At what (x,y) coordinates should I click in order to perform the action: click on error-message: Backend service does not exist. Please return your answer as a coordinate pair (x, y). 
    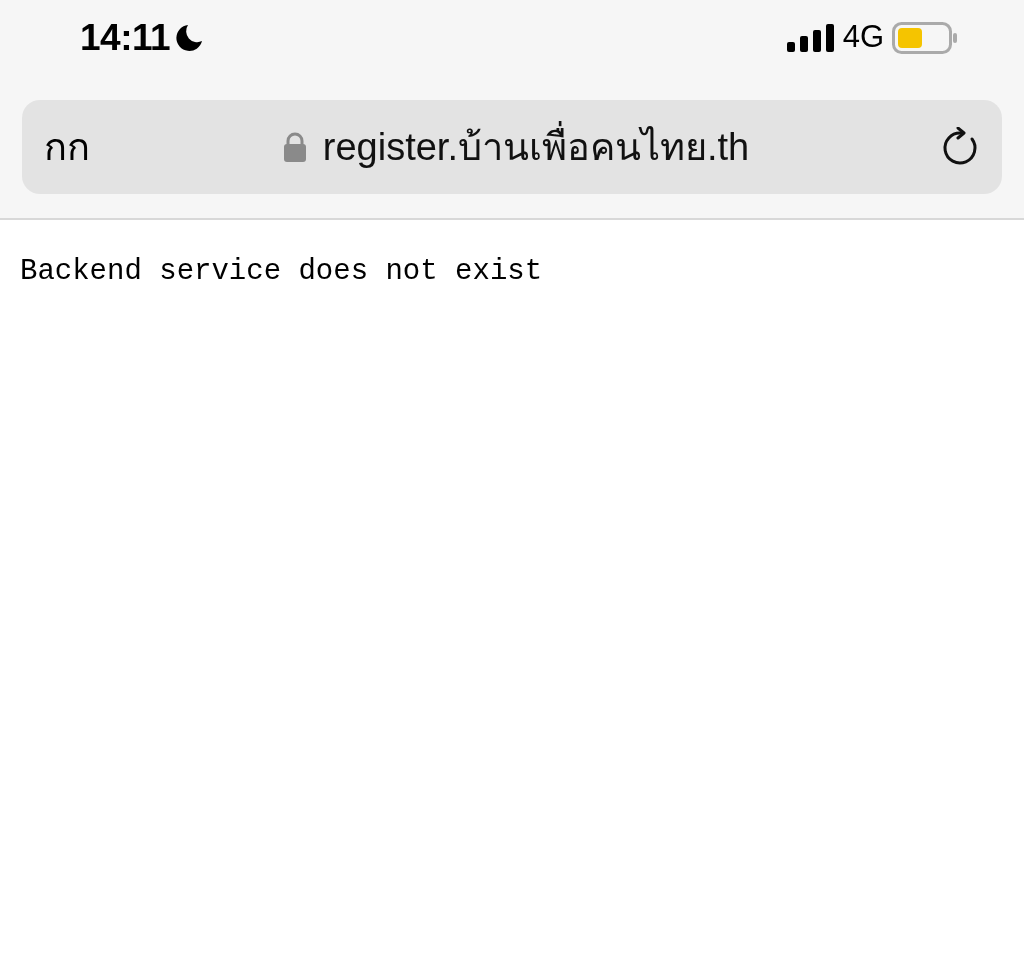
    Looking at the image, I should click on (282, 272).